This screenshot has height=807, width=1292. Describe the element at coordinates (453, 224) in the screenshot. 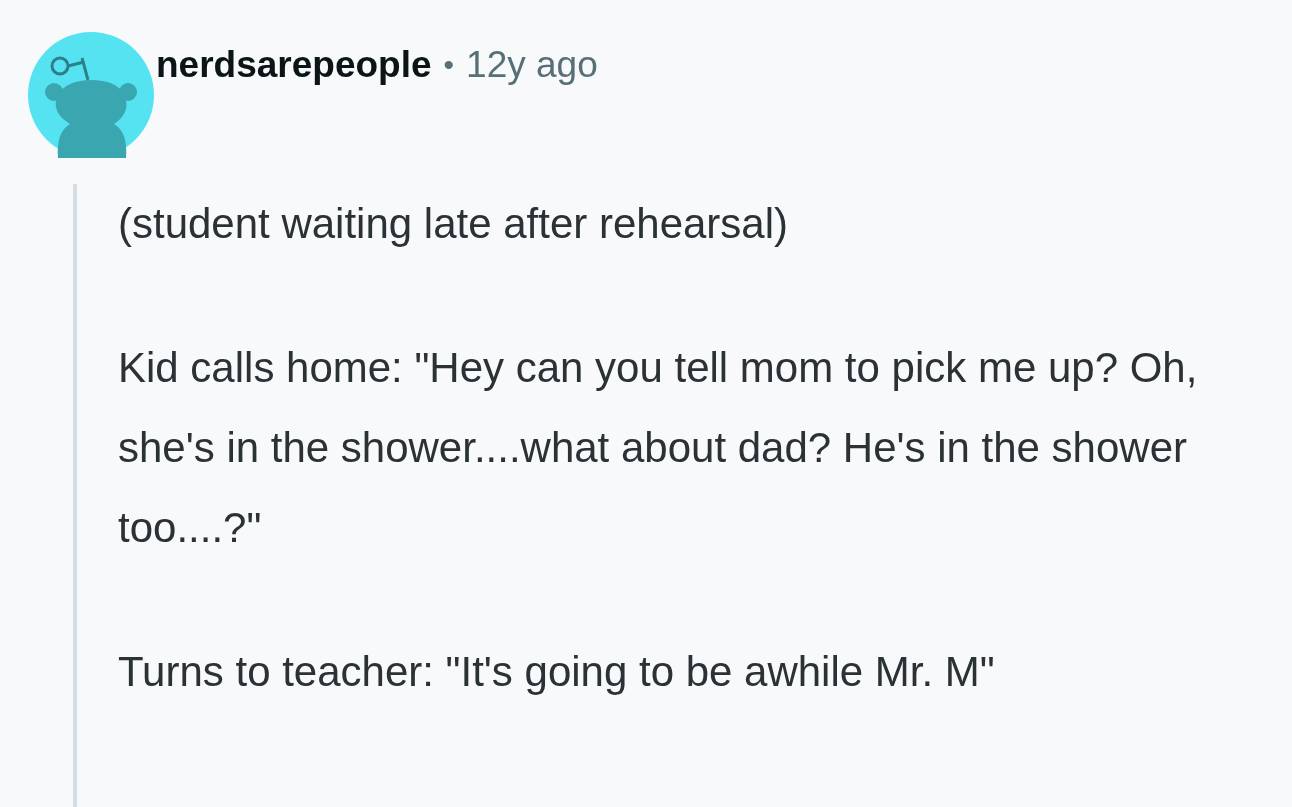

I see `comment-paragraph: (student waiting late after rehearsal)` at that location.